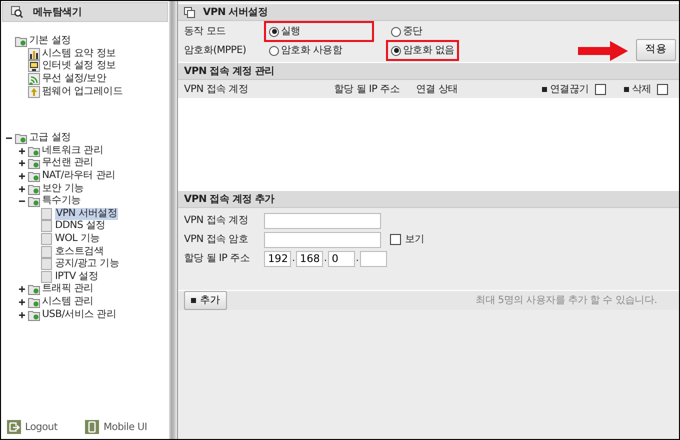 This screenshot has height=440, width=680. Describe the element at coordinates (229, 71) in the screenshot. I see `section-title: VPN 접속 계정 관리` at that location.